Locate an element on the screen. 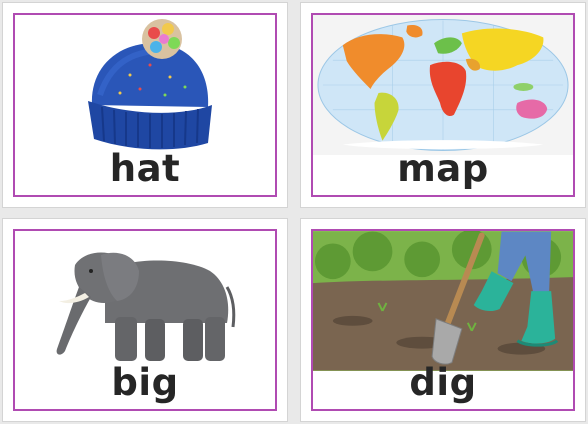 The image size is (588, 424). world-map-icon is located at coordinates (443, 85).